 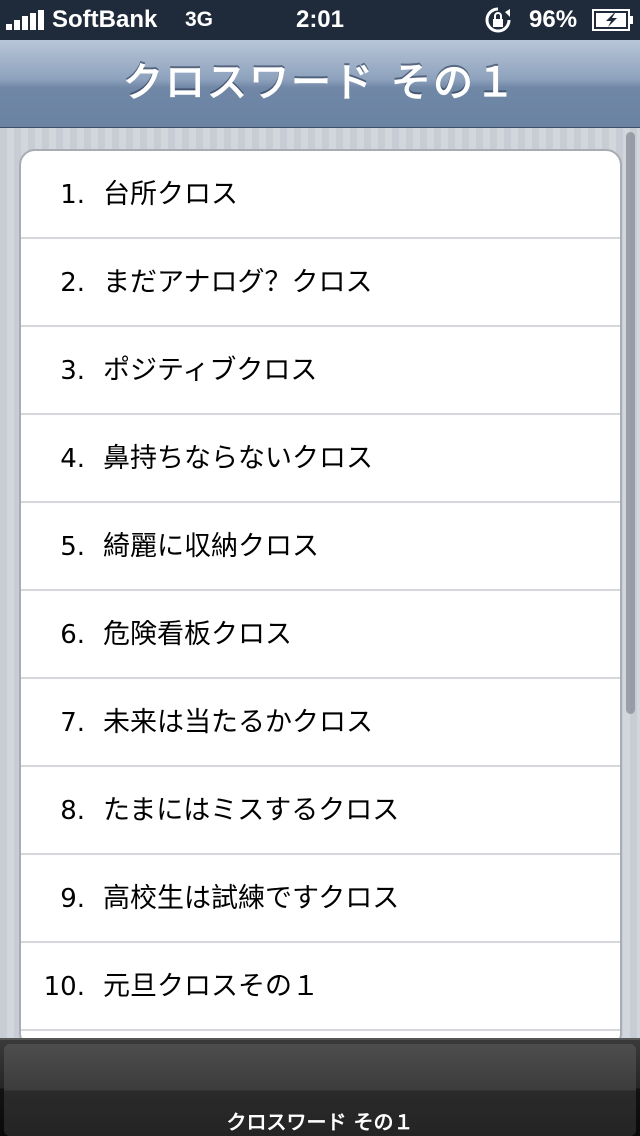 I want to click on item-number: 5., so click(x=72, y=547).